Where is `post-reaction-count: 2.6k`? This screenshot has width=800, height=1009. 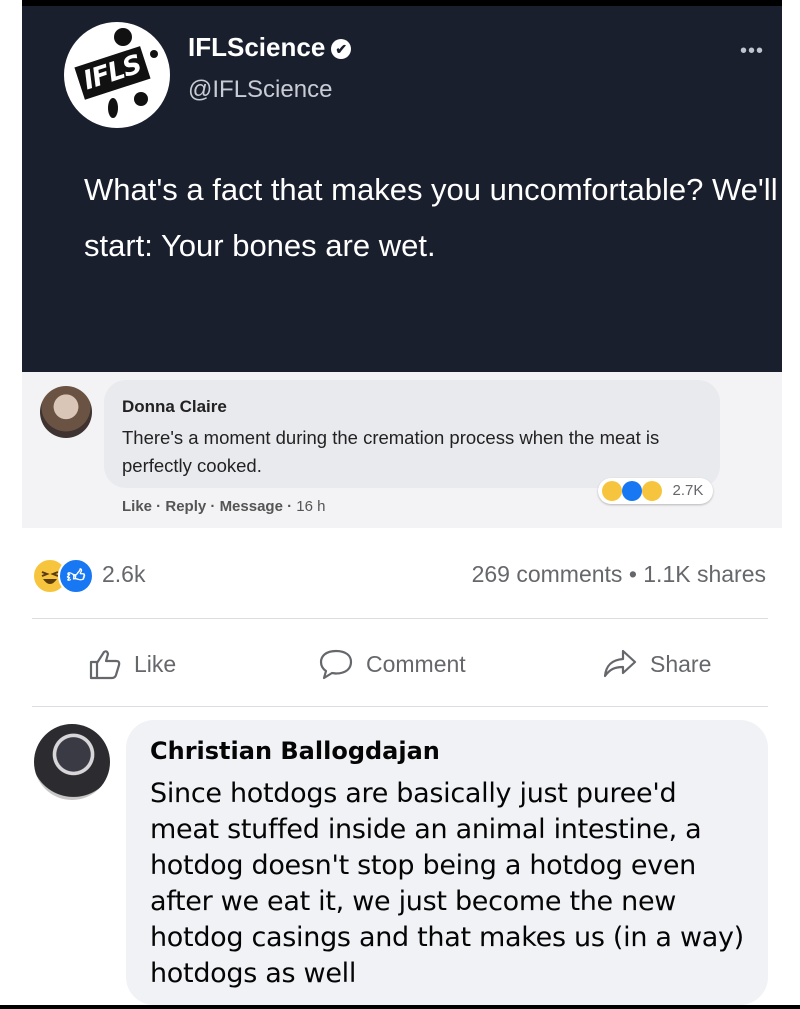
post-reaction-count: 2.6k is located at coordinates (123, 574).